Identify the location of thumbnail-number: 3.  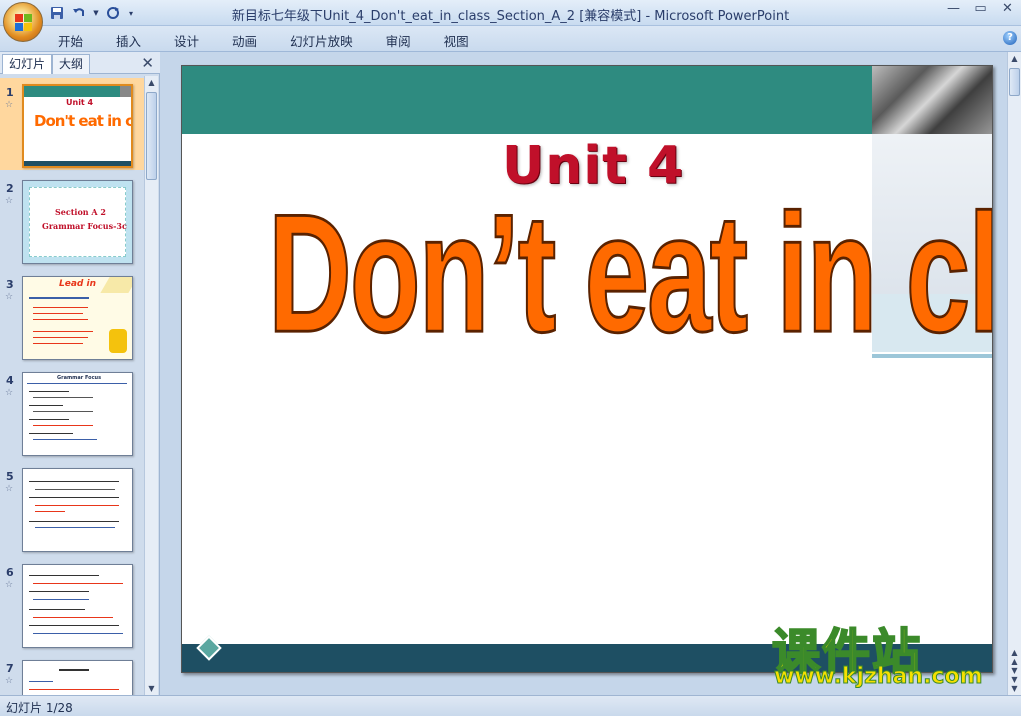
(10, 284).